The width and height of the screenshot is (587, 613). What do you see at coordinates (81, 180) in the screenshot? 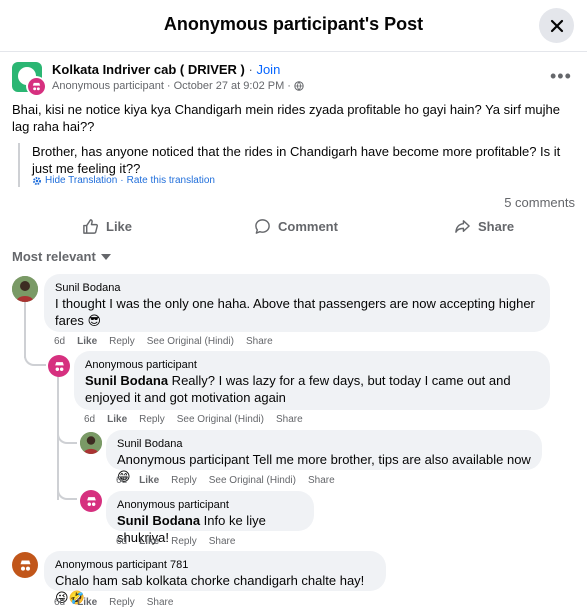
I see `hide-translation-link: Hide Translation` at bounding box center [81, 180].